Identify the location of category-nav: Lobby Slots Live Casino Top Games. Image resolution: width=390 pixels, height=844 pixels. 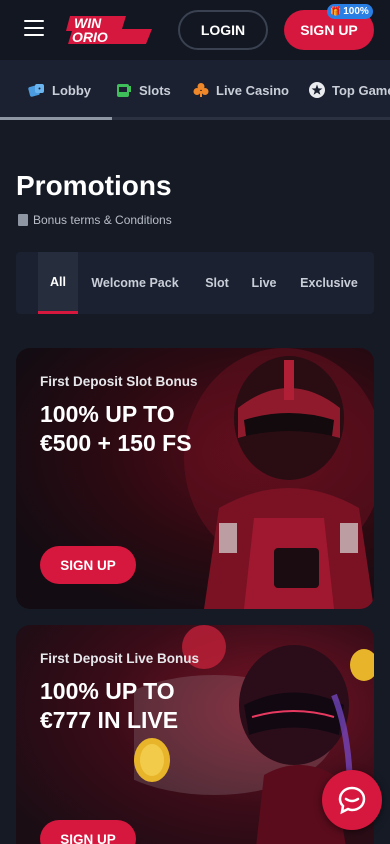
(195, 90).